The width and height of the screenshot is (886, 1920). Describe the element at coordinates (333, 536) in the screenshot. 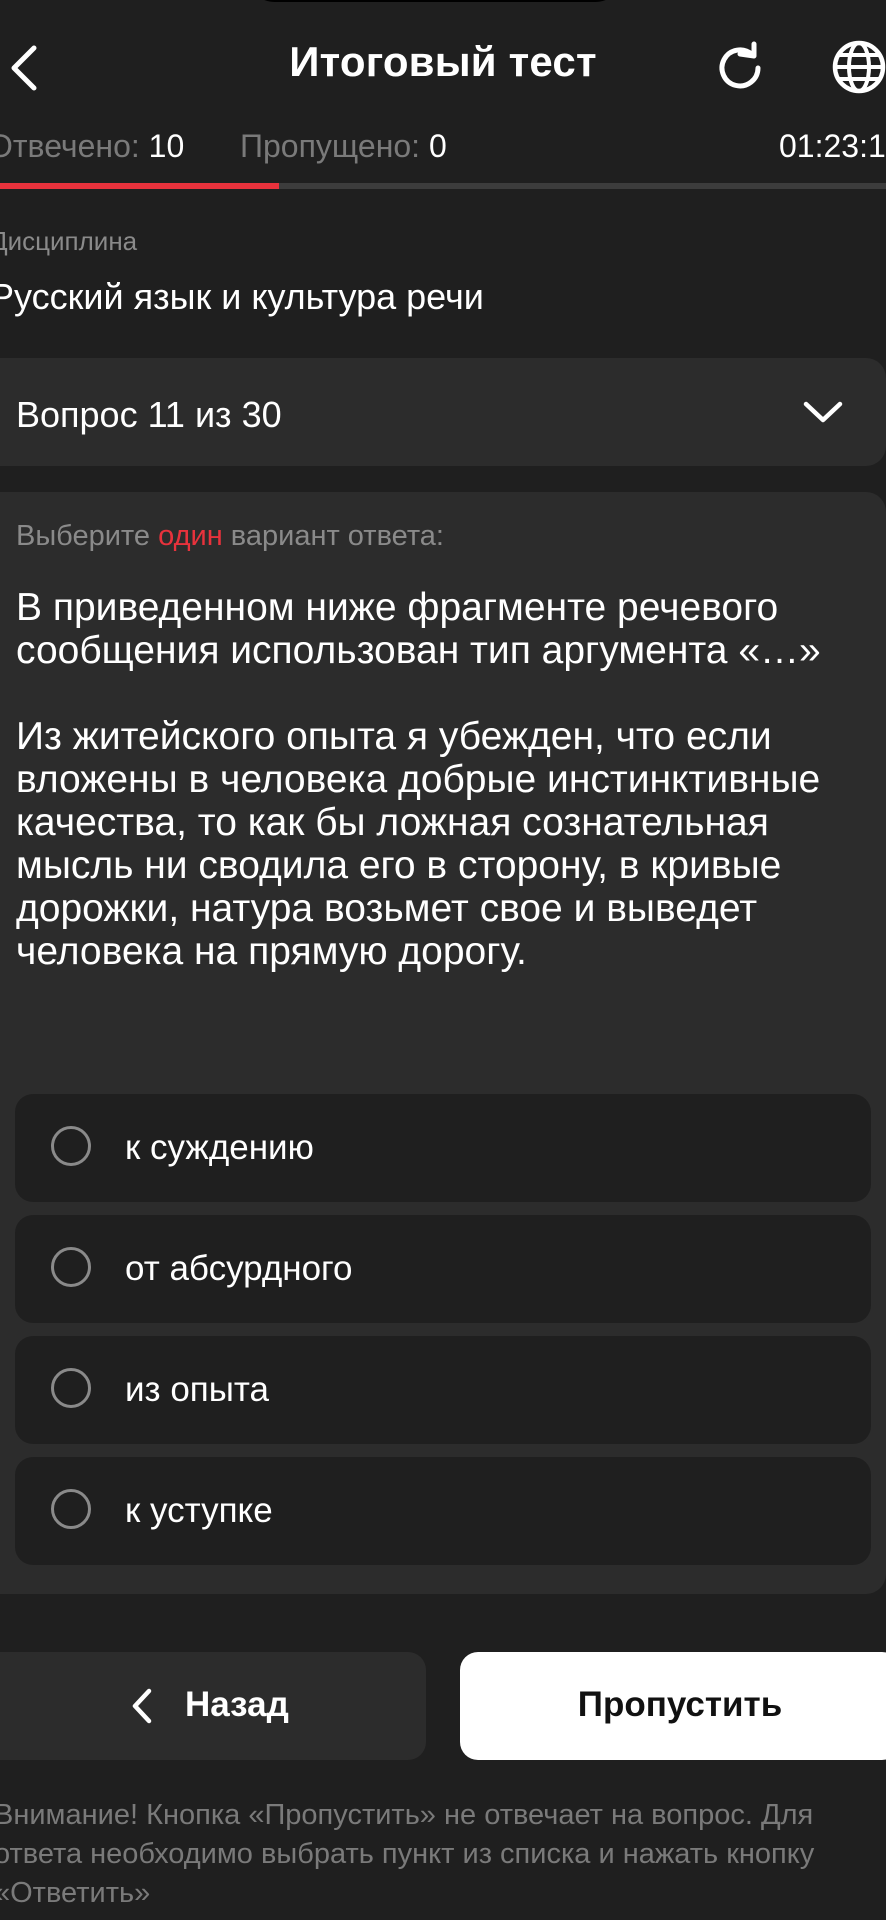

I see `instruction-text-end: вариант ответа:` at that location.